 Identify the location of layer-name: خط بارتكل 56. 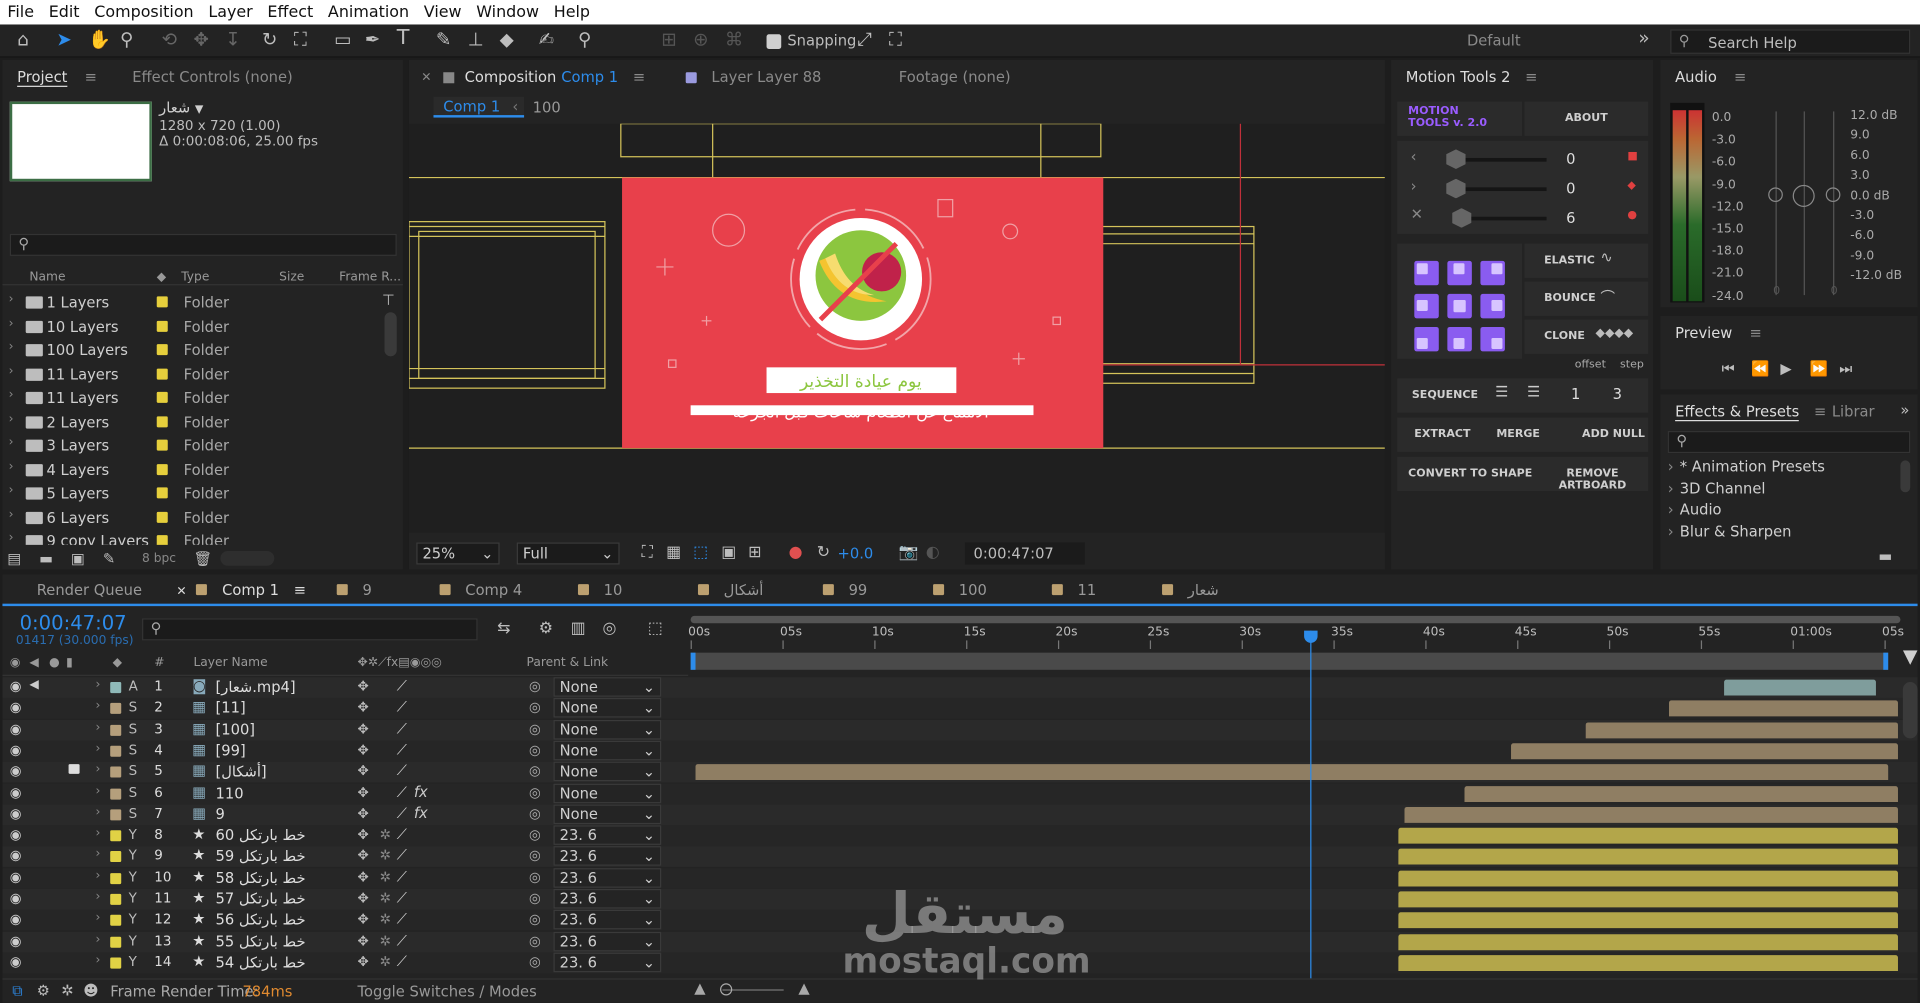
(261, 919).